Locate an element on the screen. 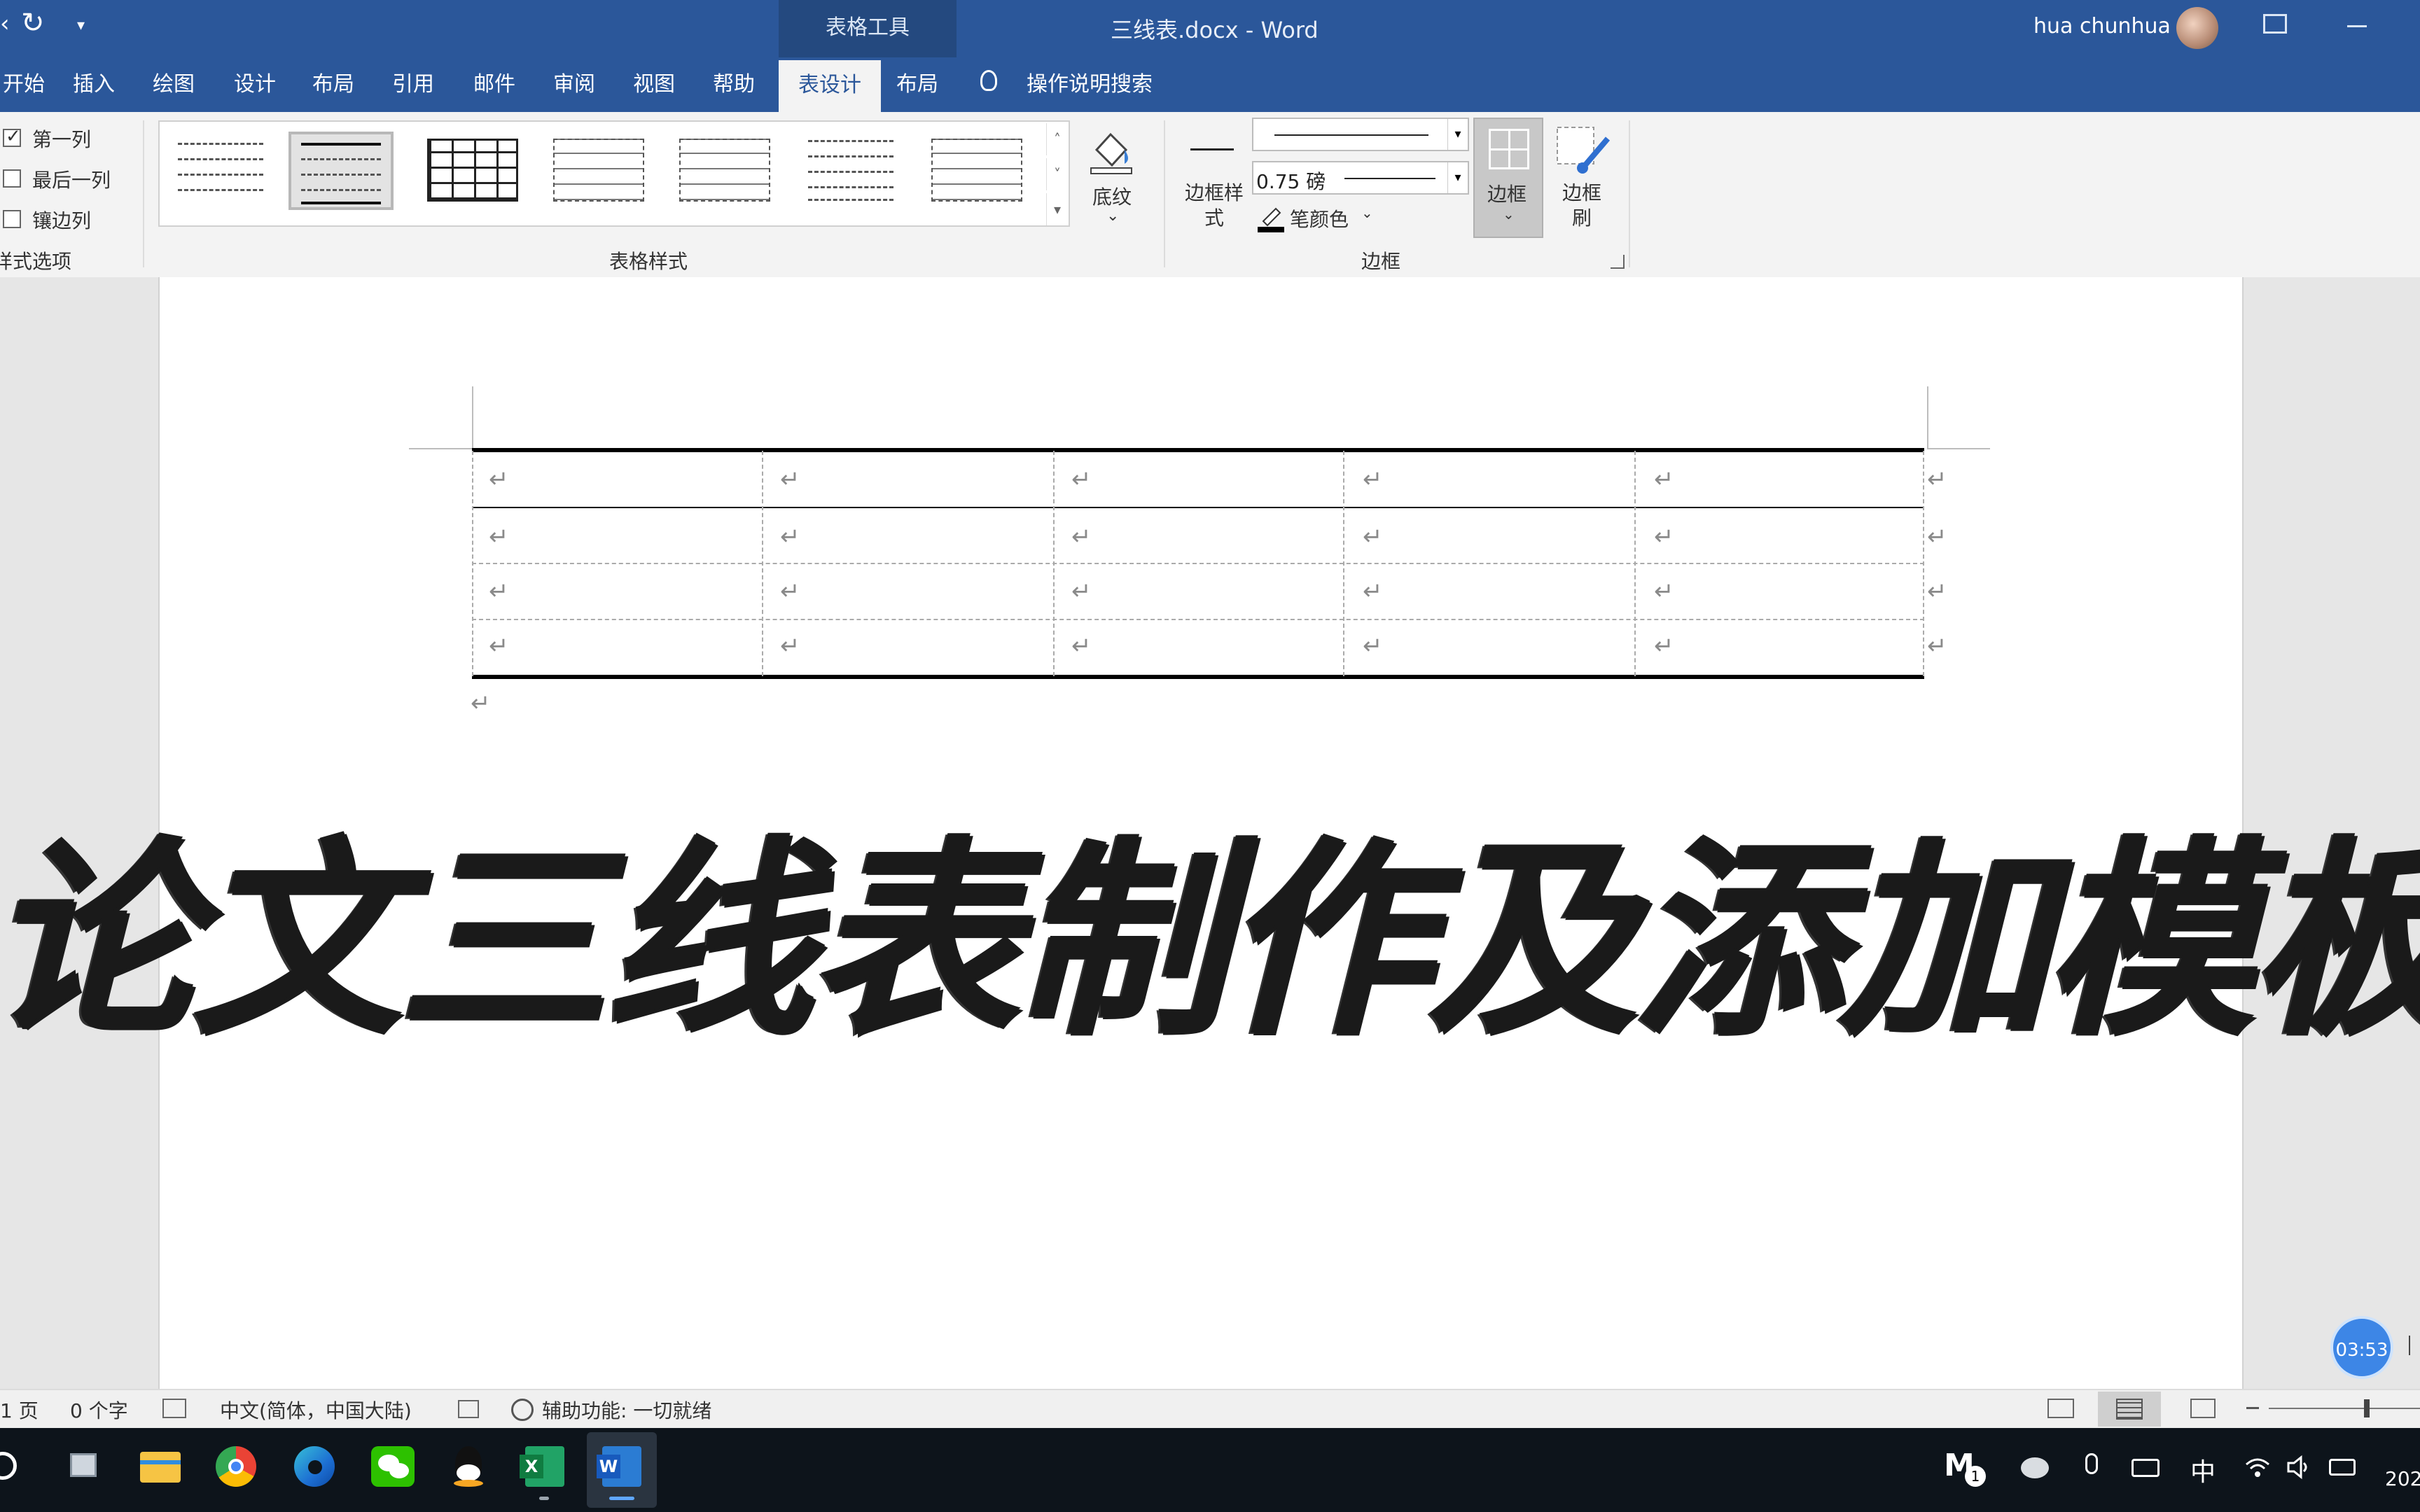  border-styles-label: 边框样式 is located at coordinates (1214, 206).